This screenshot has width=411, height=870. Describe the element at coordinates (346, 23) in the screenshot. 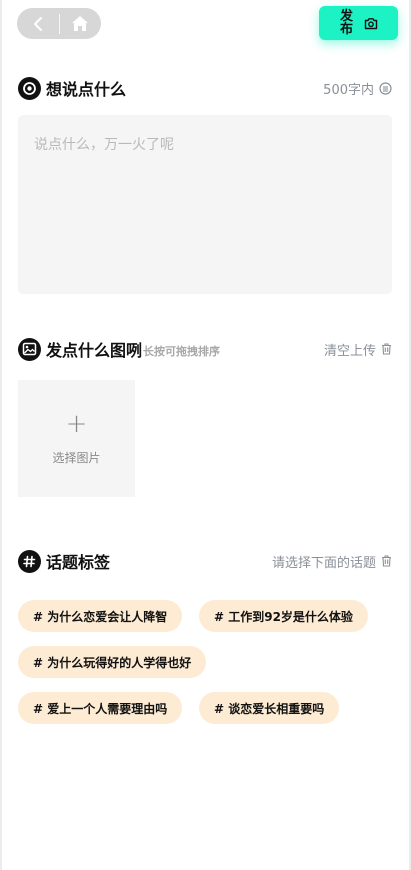

I see `publish-label: 发布` at that location.